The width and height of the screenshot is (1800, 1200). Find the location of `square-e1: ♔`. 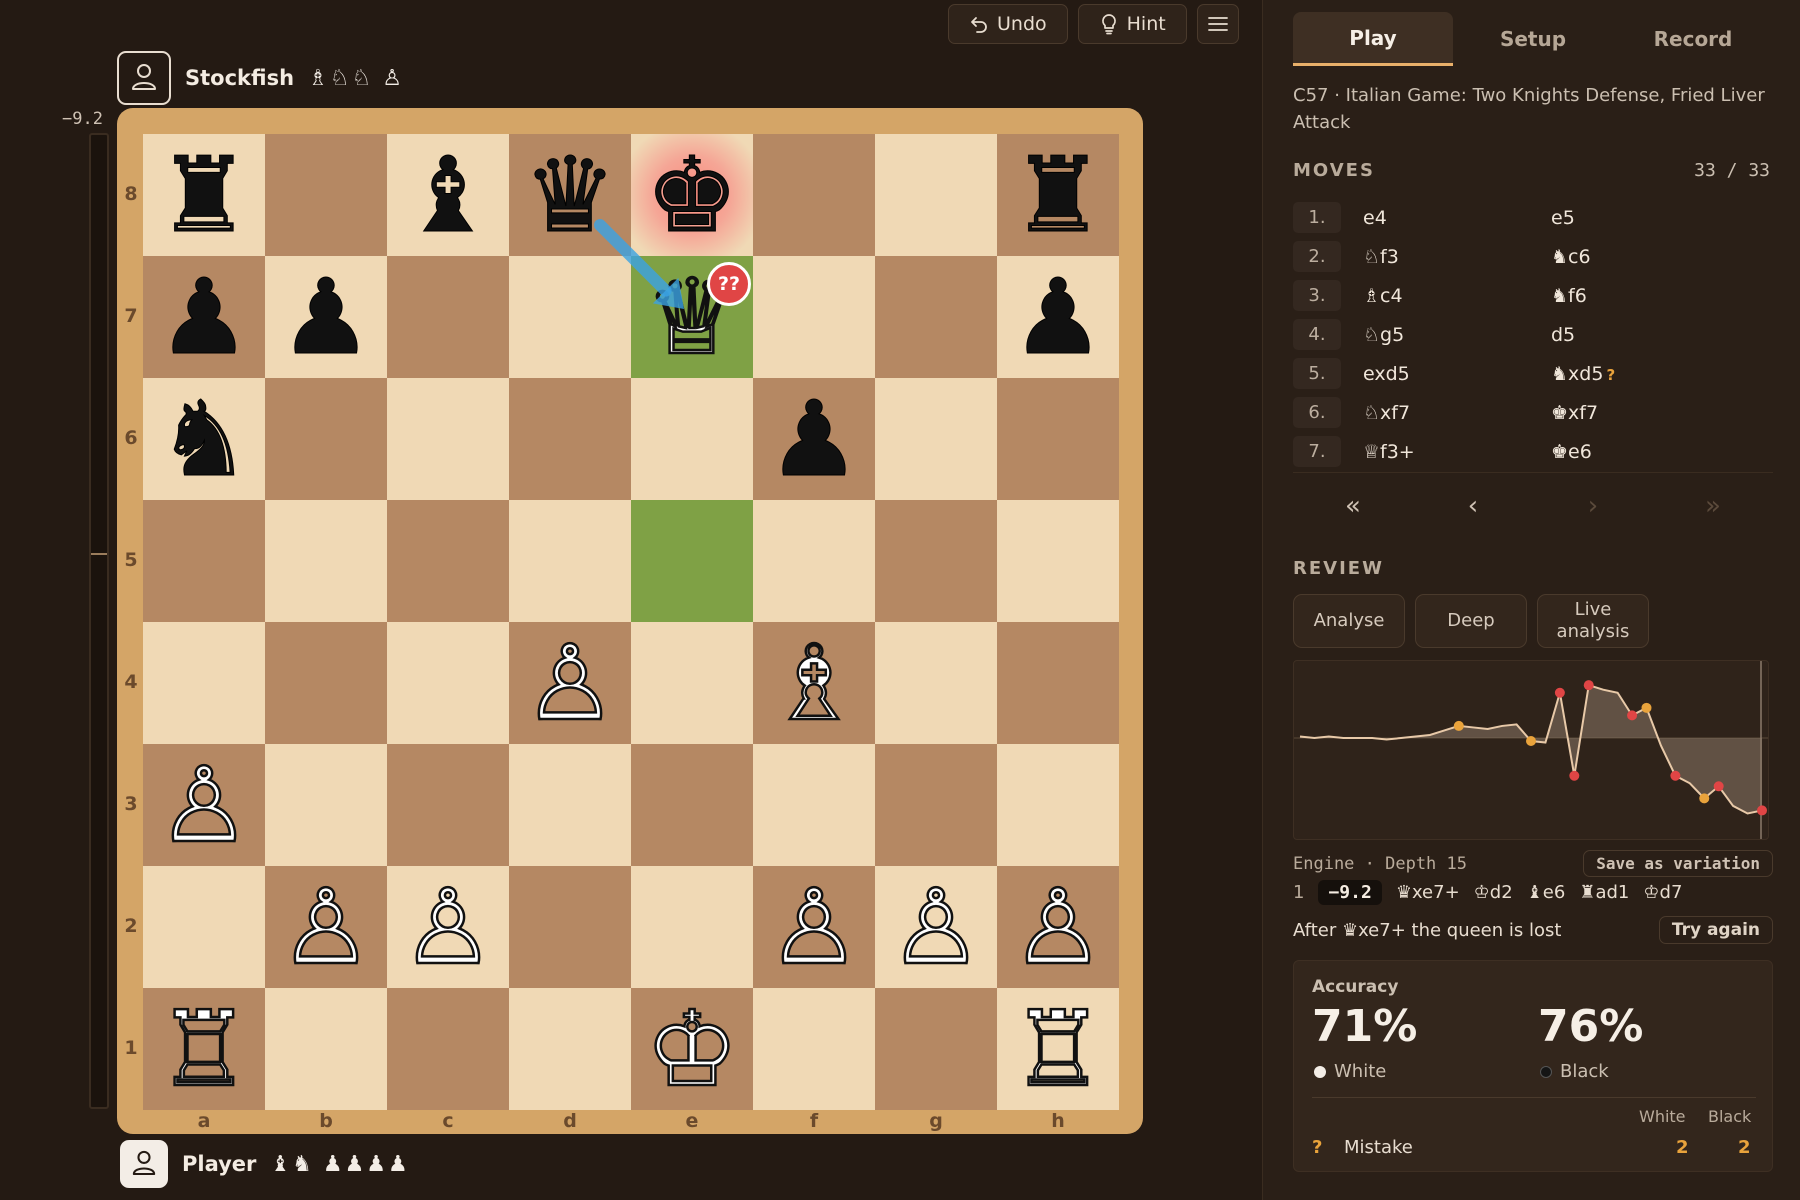

square-e1: ♔ is located at coordinates (692, 1049).